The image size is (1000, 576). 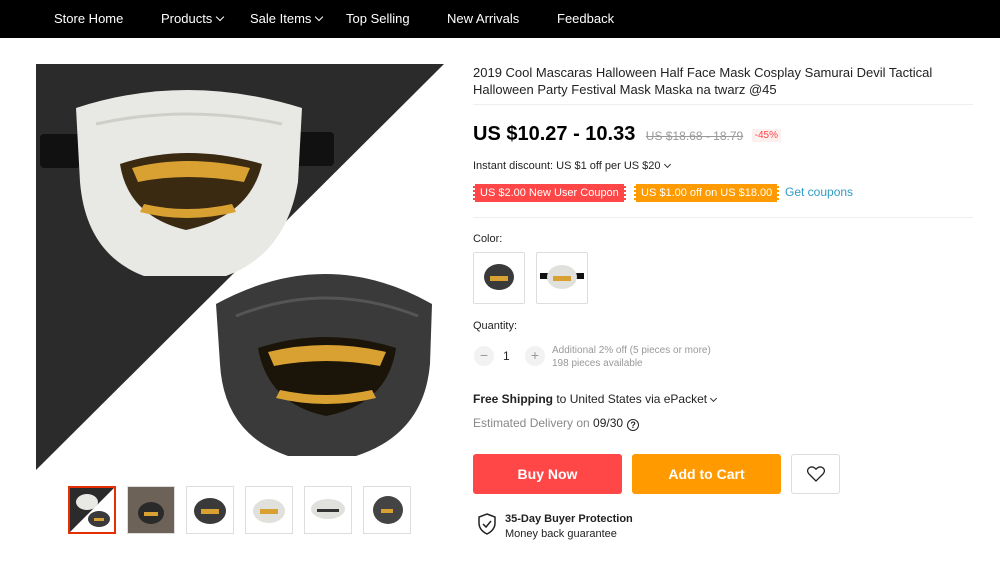 What do you see at coordinates (554, 134) in the screenshot?
I see `price: US $10.27 - 10.33` at bounding box center [554, 134].